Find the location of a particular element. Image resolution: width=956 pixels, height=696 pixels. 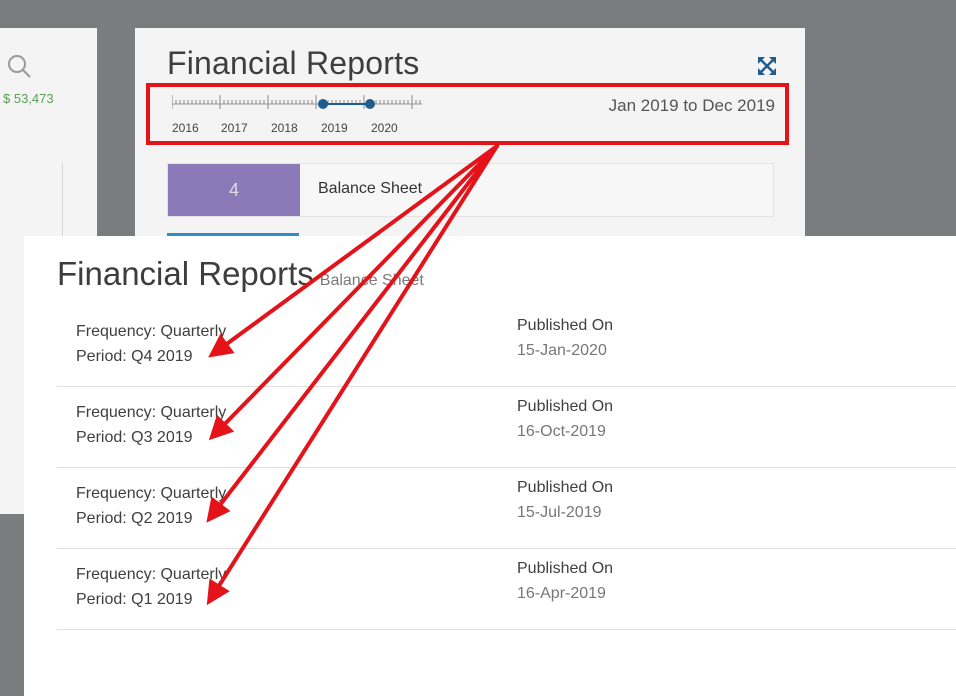

balance-sheet-label: Balance Sheet is located at coordinates (370, 188).